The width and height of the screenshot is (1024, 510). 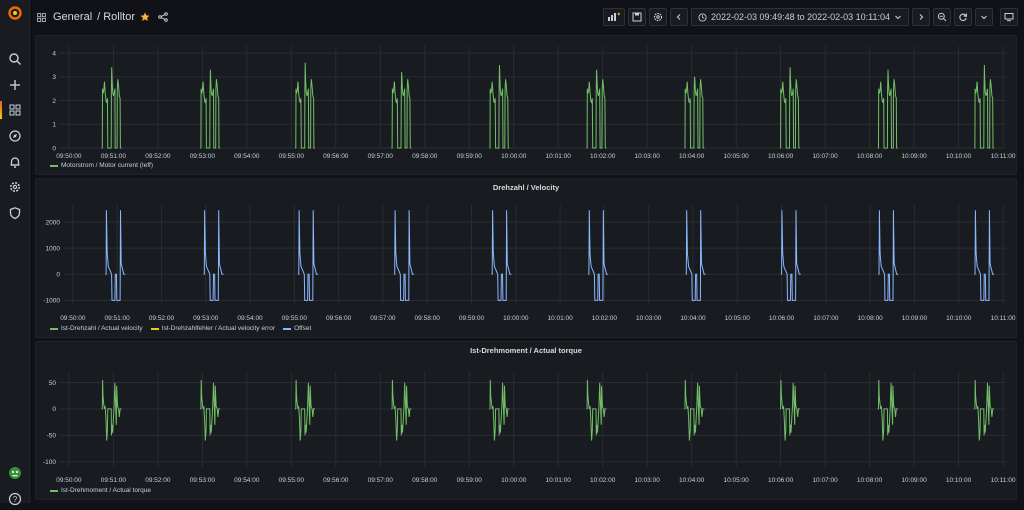 I want to click on monitor-icon, so click(x=1009, y=17).